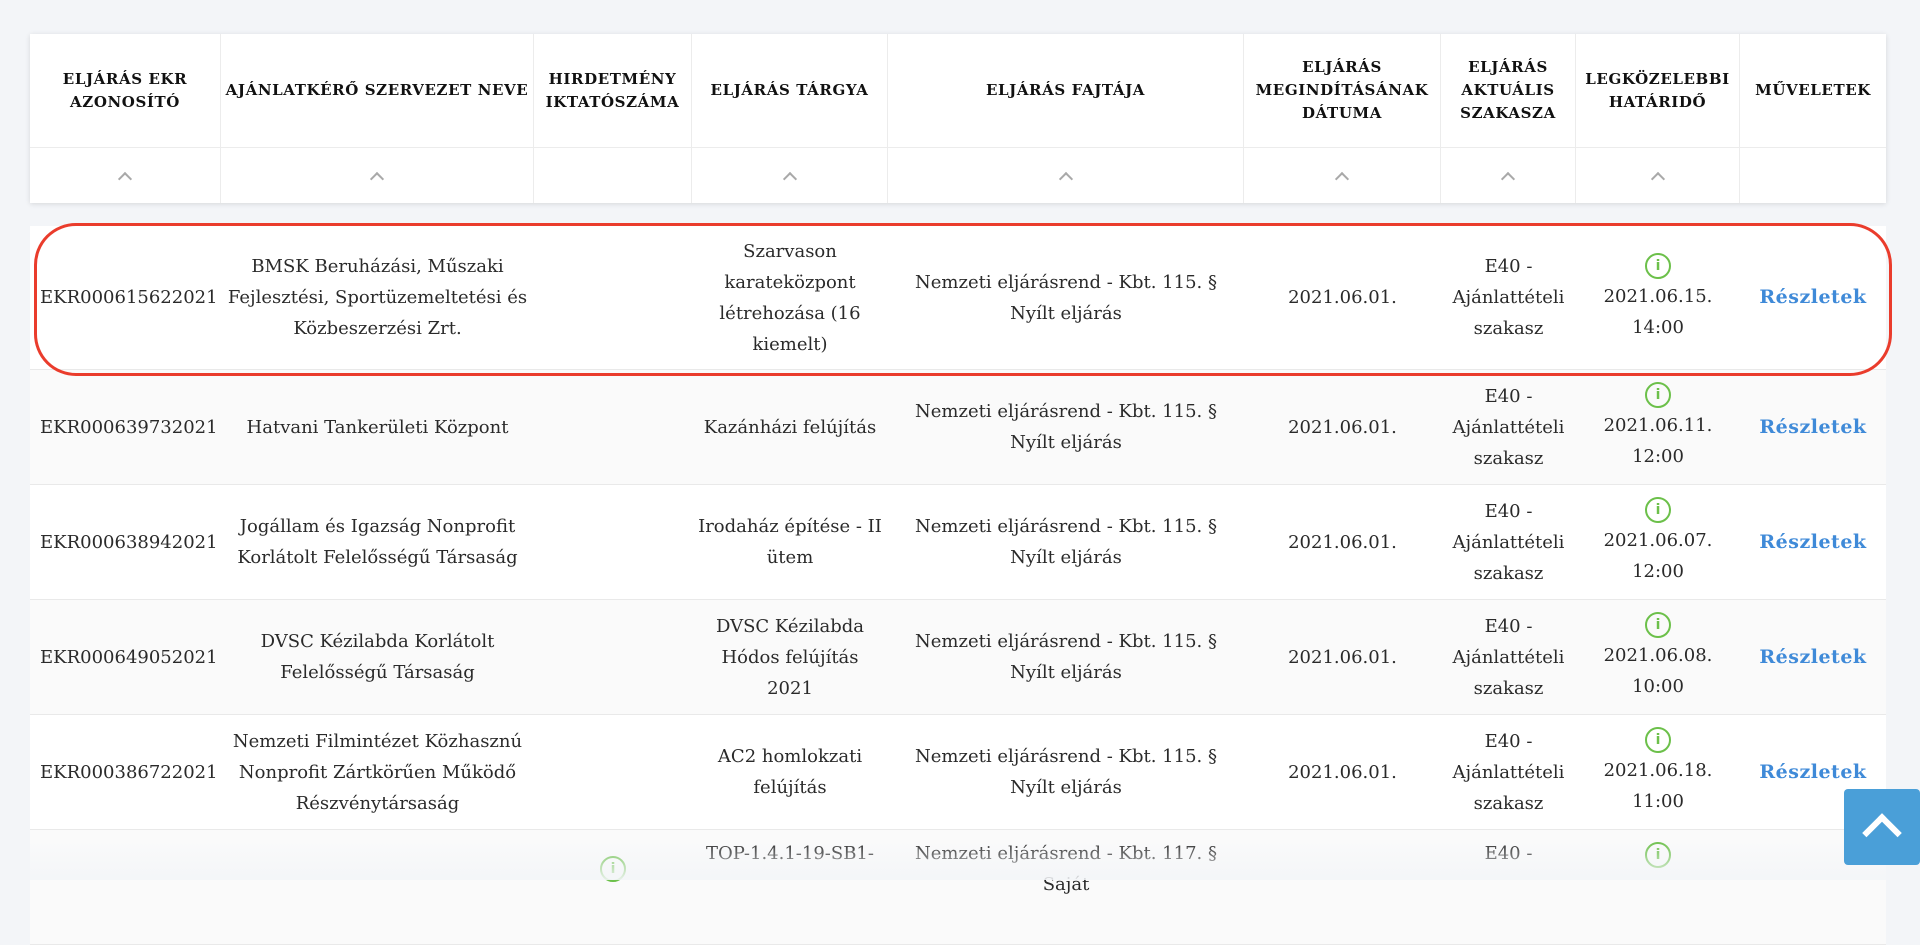 This screenshot has width=1920, height=945. I want to click on cell-ekr-id: EKR000386722021, so click(129, 772).